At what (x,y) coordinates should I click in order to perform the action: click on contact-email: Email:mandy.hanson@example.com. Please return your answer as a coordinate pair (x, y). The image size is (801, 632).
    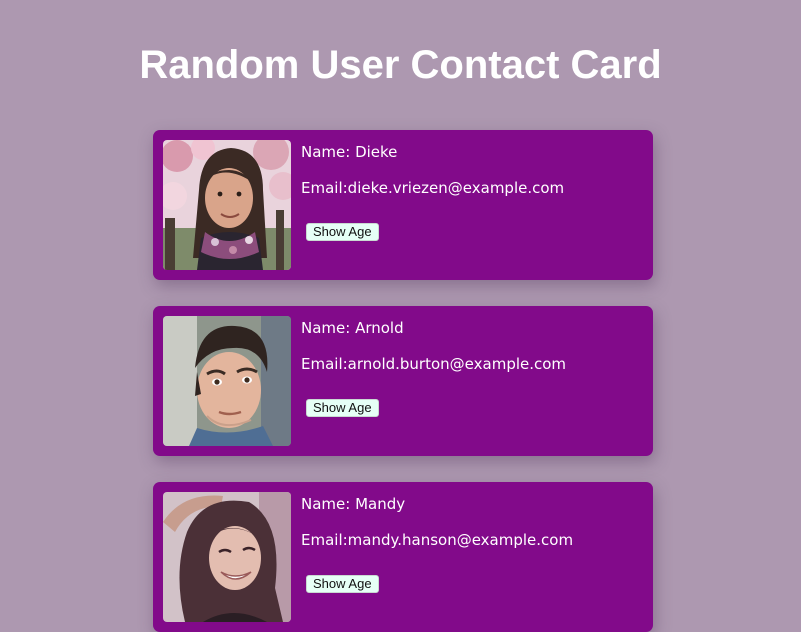
    Looking at the image, I should click on (437, 540).